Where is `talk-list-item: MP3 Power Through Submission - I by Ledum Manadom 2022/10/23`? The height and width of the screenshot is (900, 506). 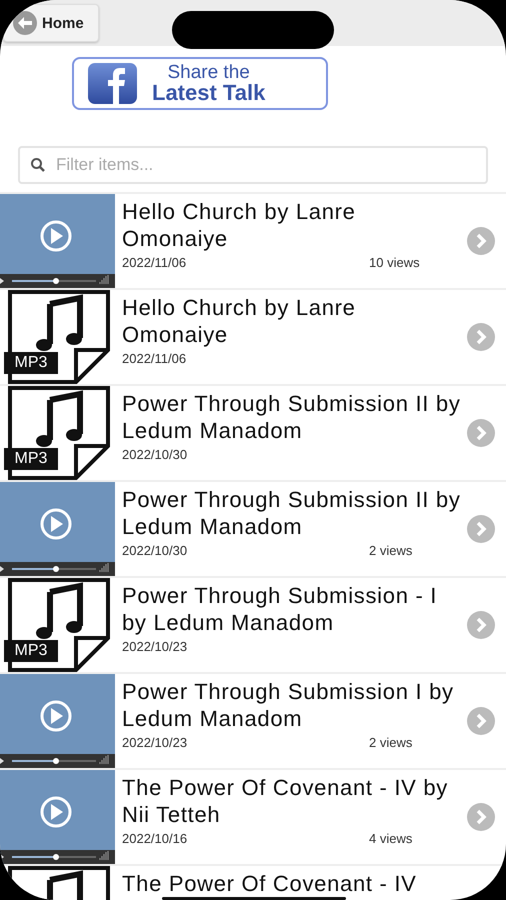
talk-list-item: MP3 Power Through Submission - I by Ledum Manadom 2022/10/23 is located at coordinates (253, 626).